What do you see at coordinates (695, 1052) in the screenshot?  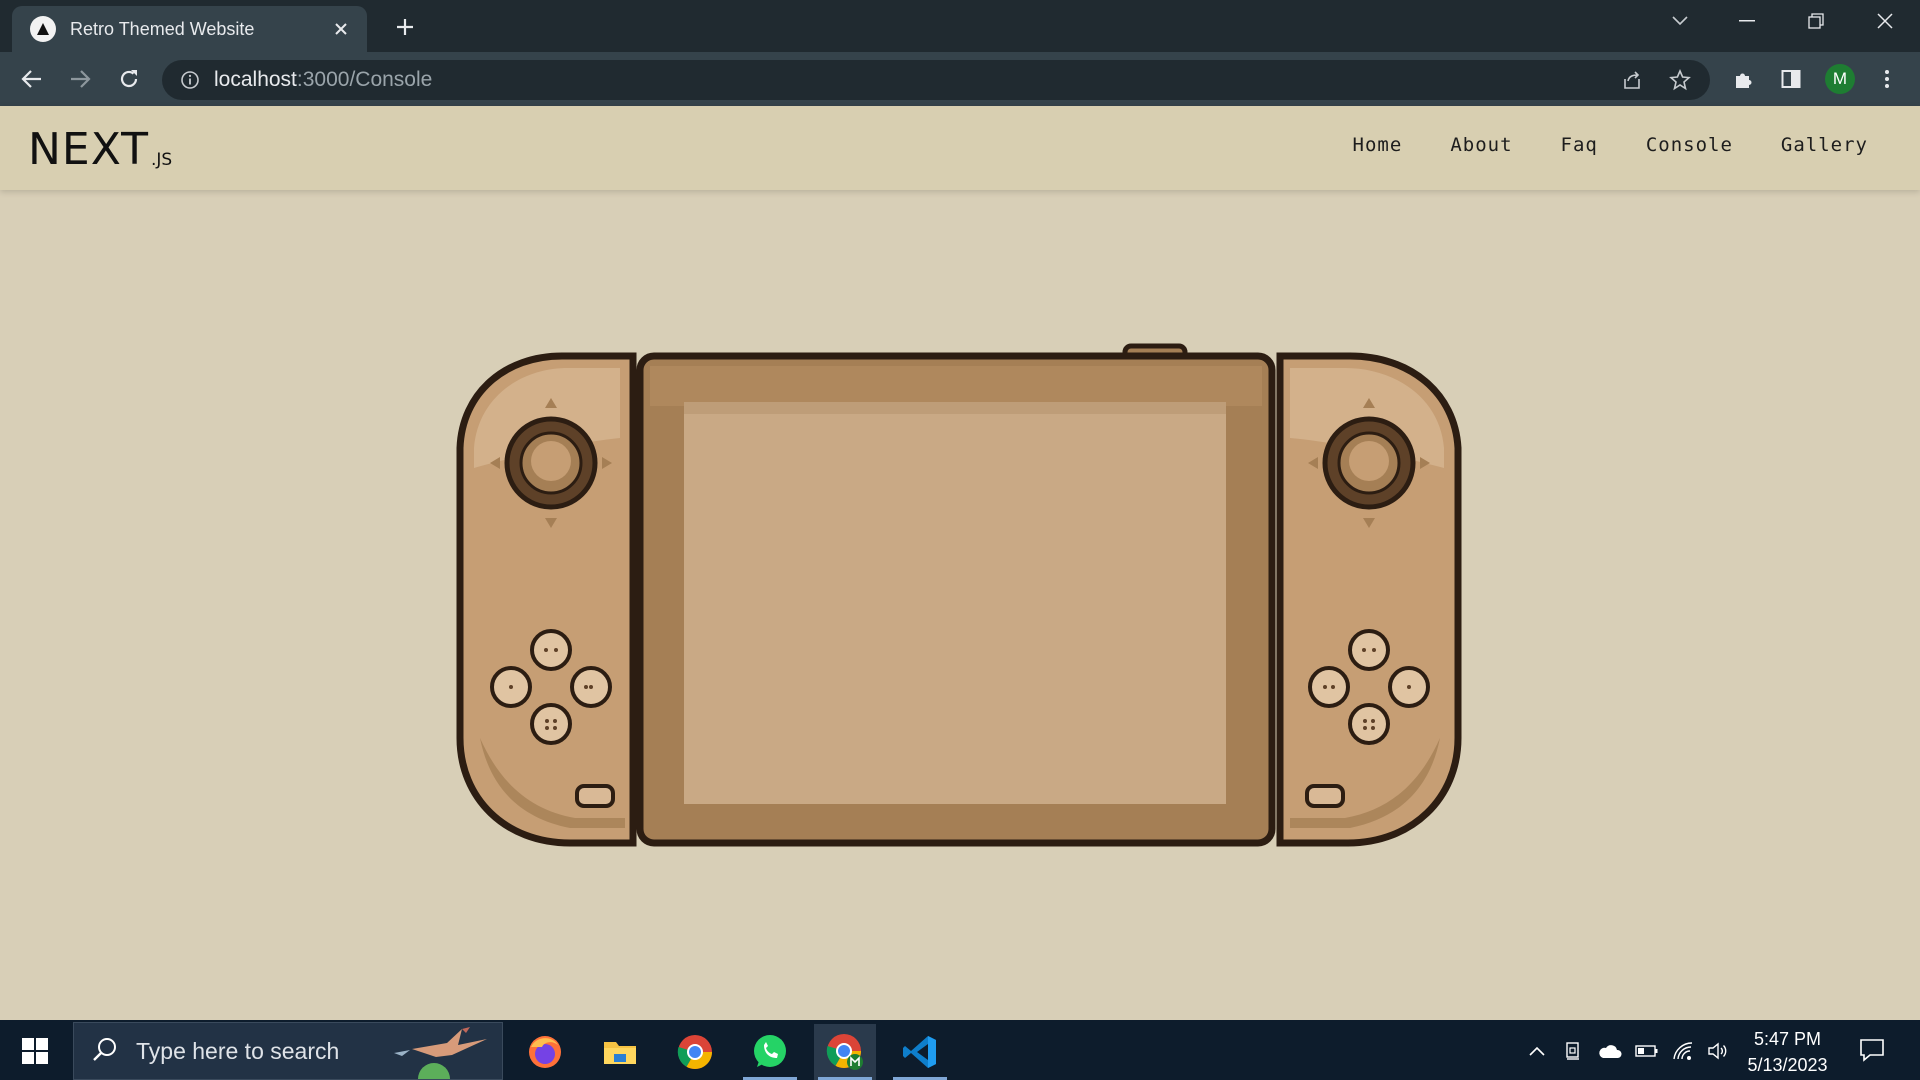 I see `taskbar-chrome-icon` at bounding box center [695, 1052].